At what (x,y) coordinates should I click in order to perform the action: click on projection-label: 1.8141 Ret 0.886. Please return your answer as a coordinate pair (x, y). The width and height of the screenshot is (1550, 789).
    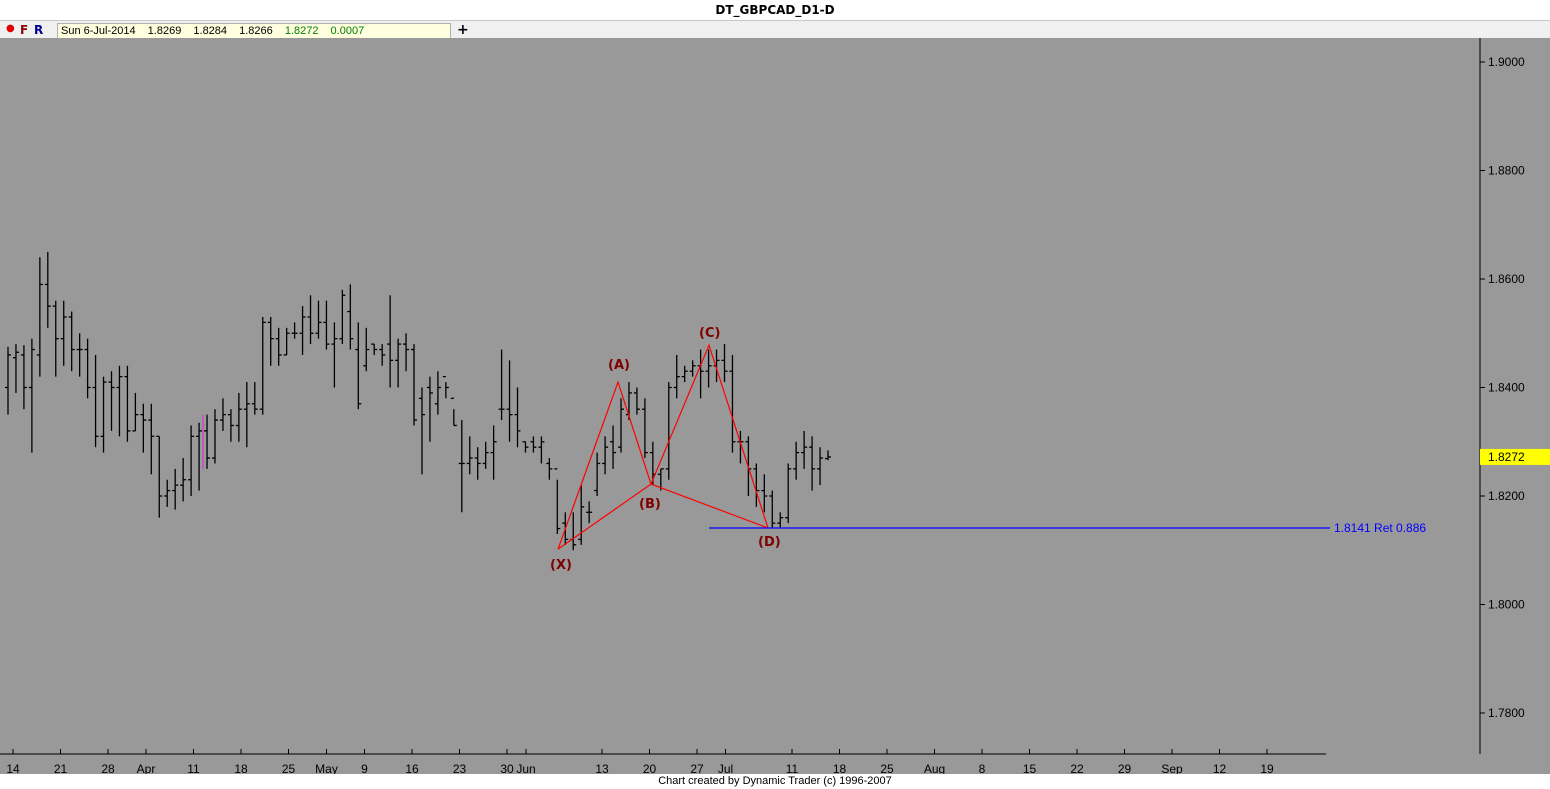
    Looking at the image, I should click on (1380, 528).